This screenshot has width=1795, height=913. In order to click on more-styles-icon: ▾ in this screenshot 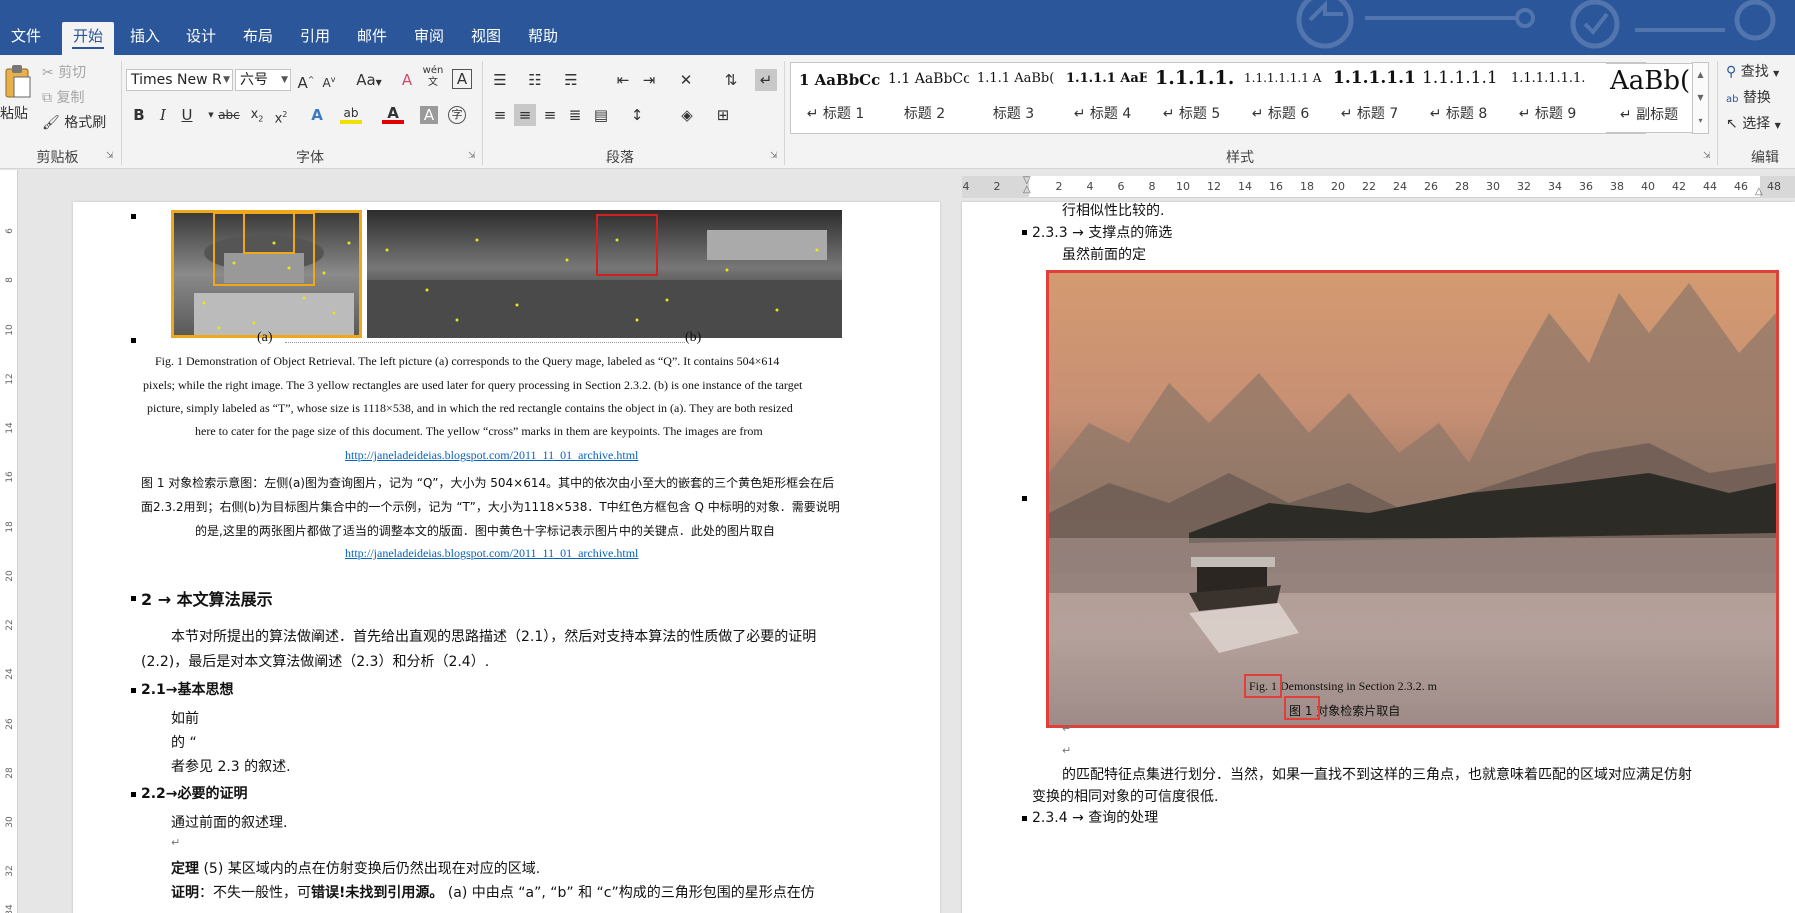, I will do `click(1700, 120)`.